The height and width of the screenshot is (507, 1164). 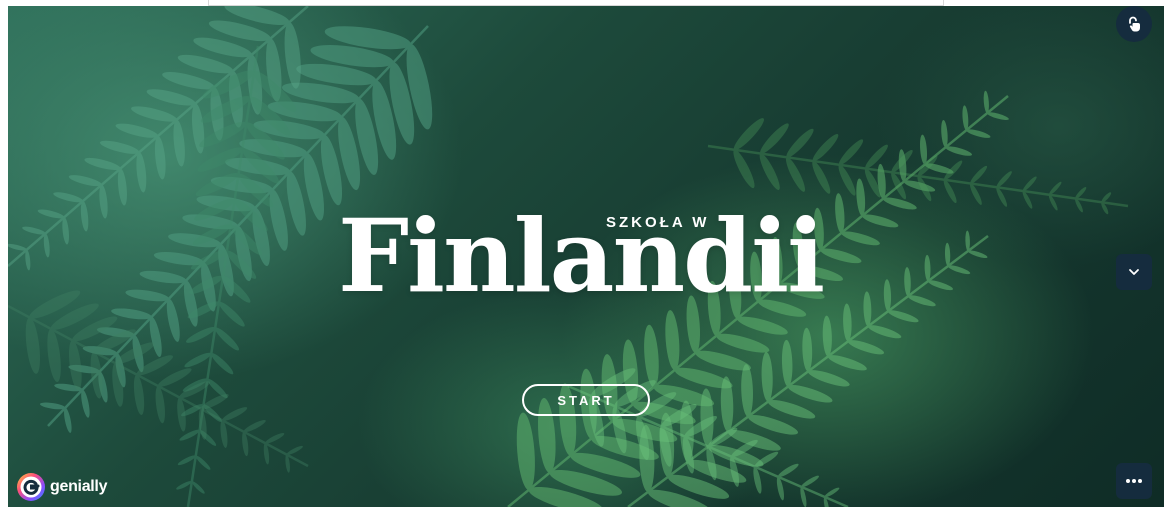 I want to click on unlock-hand-icon, so click(x=1134, y=24).